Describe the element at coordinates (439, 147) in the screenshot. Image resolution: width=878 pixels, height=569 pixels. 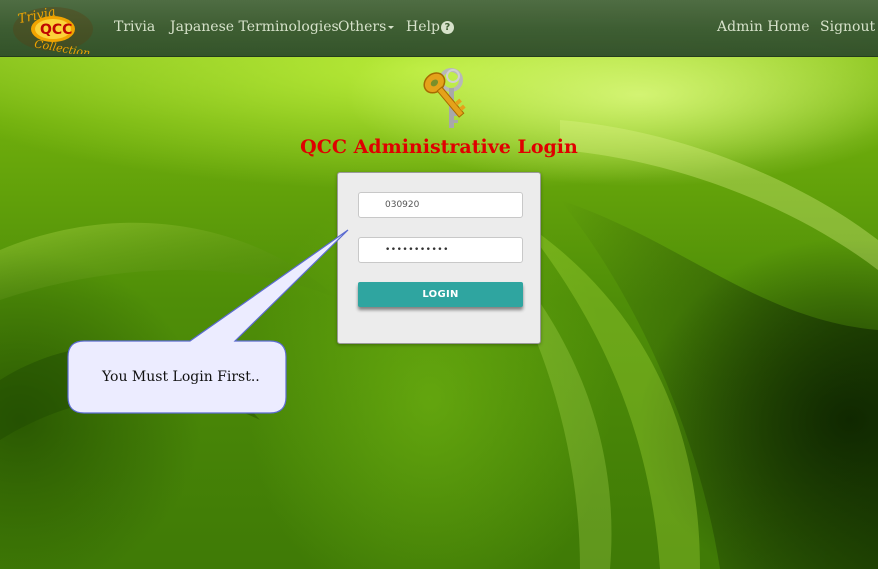
I see `login-title: QCC Administrative Login` at that location.